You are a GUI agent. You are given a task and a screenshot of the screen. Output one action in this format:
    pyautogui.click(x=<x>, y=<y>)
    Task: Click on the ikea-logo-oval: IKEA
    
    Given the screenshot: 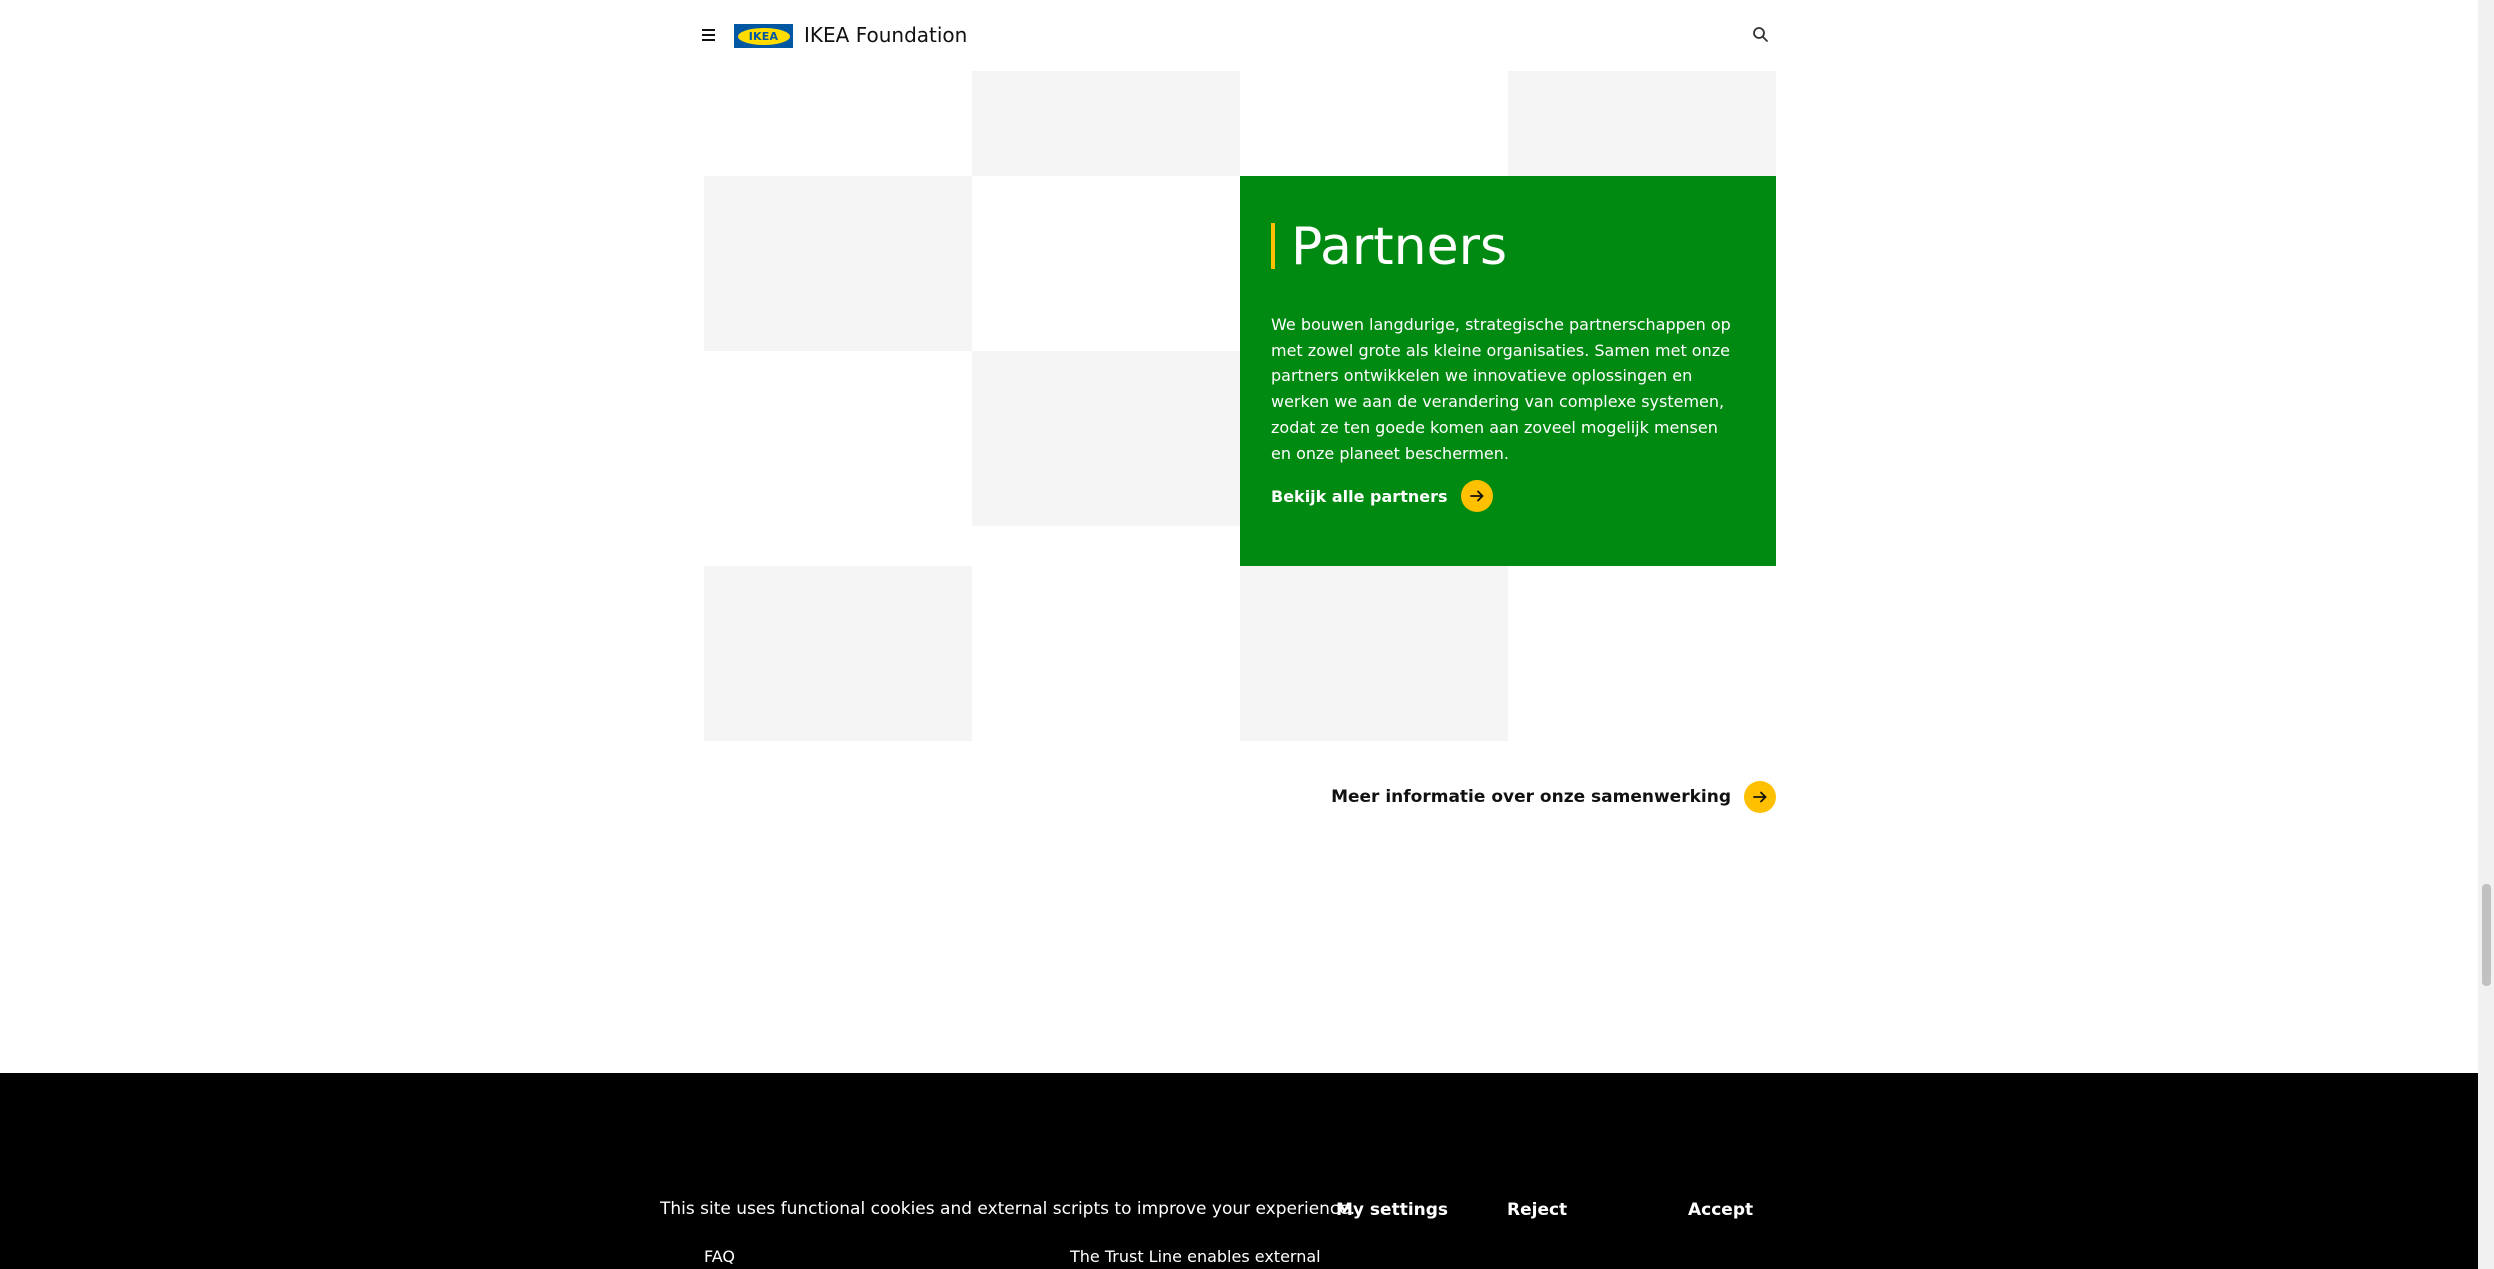 What is the action you would take?
    pyautogui.click(x=763, y=36)
    